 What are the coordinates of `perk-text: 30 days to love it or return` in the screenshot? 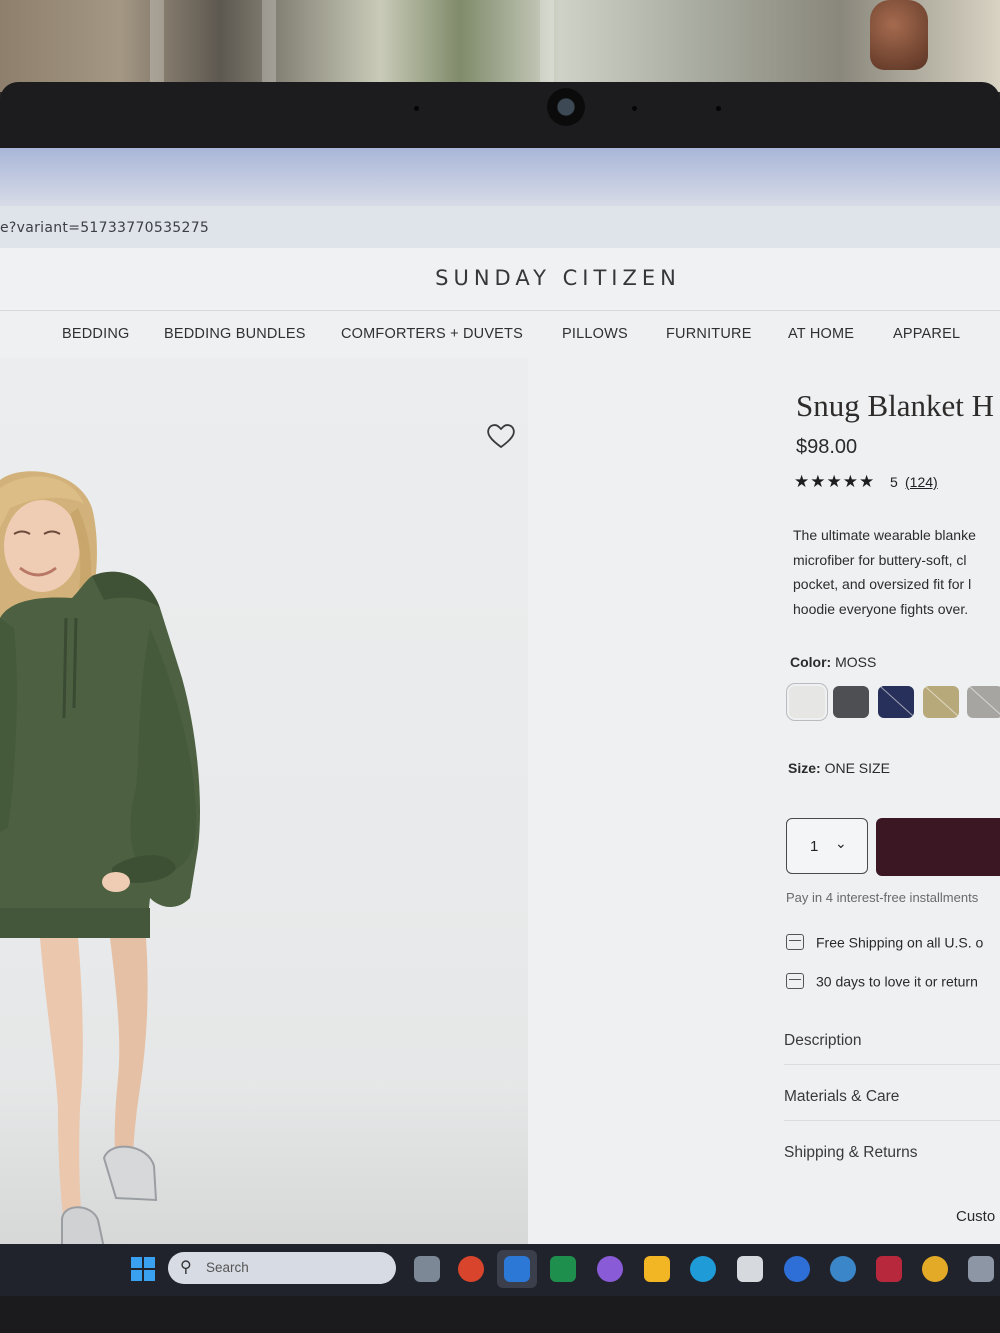 It's located at (897, 981).